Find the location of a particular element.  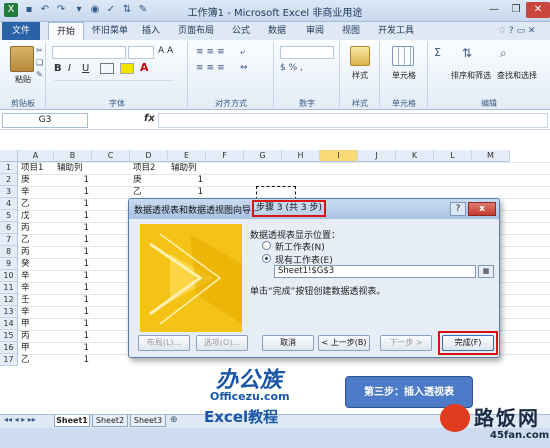

row-header: 17 is located at coordinates (9, 360).